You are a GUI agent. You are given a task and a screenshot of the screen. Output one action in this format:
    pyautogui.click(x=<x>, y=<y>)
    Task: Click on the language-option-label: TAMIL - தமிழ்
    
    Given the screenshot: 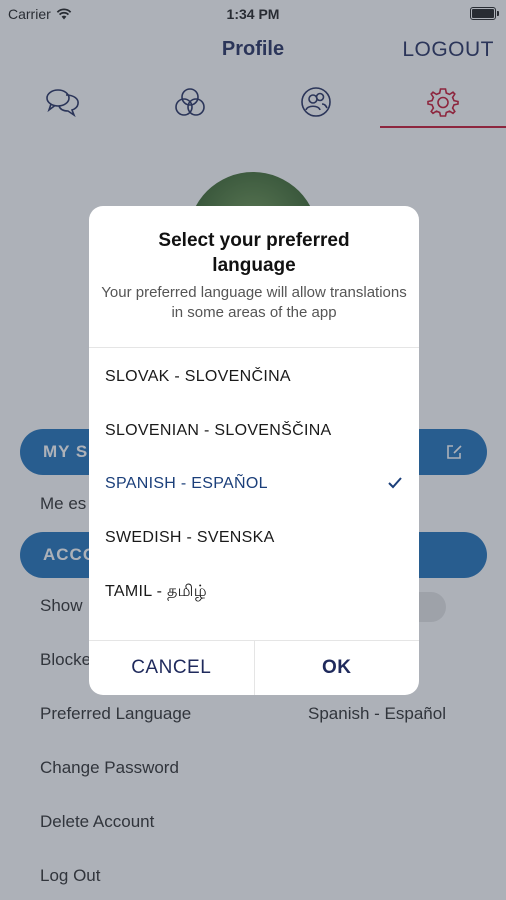 What is the action you would take?
    pyautogui.click(x=156, y=592)
    